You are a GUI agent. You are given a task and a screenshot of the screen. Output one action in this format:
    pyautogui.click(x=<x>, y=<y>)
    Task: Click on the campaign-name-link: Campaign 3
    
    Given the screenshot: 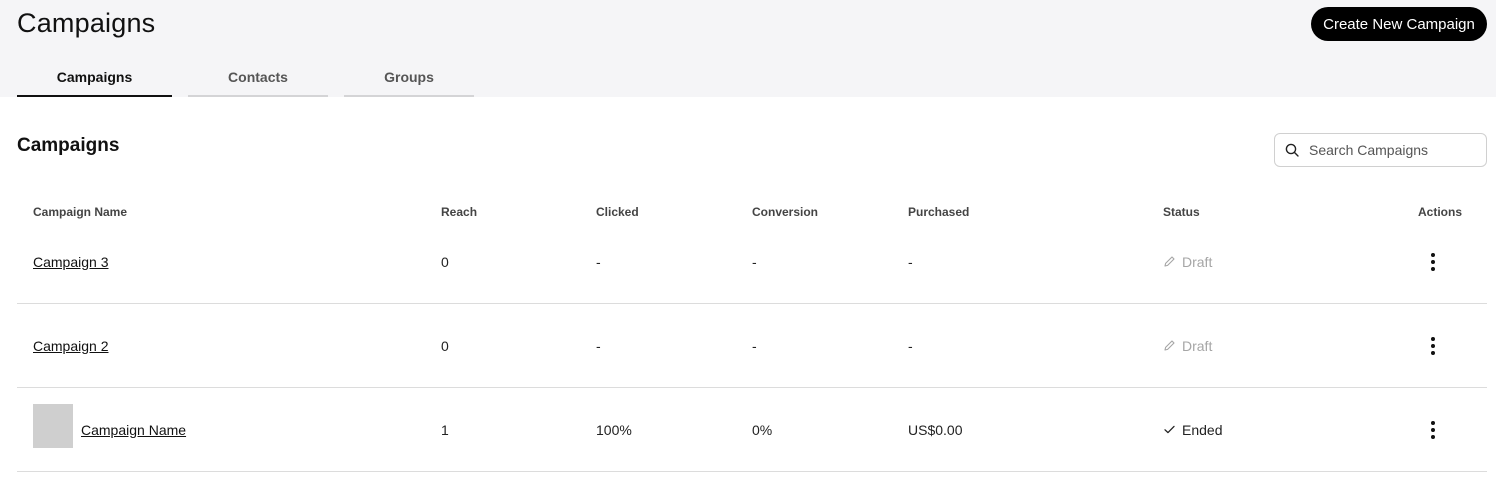 What is the action you would take?
    pyautogui.click(x=71, y=262)
    